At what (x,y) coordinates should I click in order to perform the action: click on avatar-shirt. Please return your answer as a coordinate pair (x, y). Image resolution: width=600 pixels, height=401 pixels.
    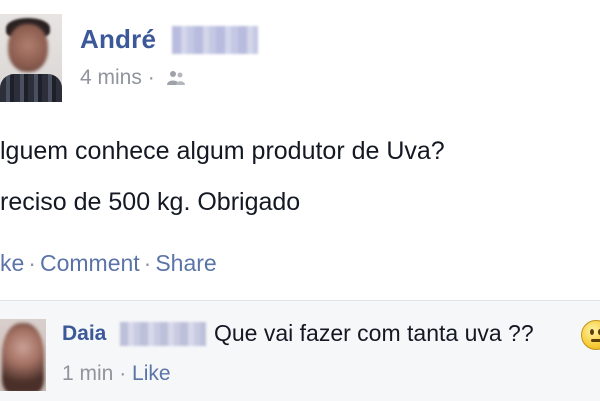
    Looking at the image, I should click on (31, 88).